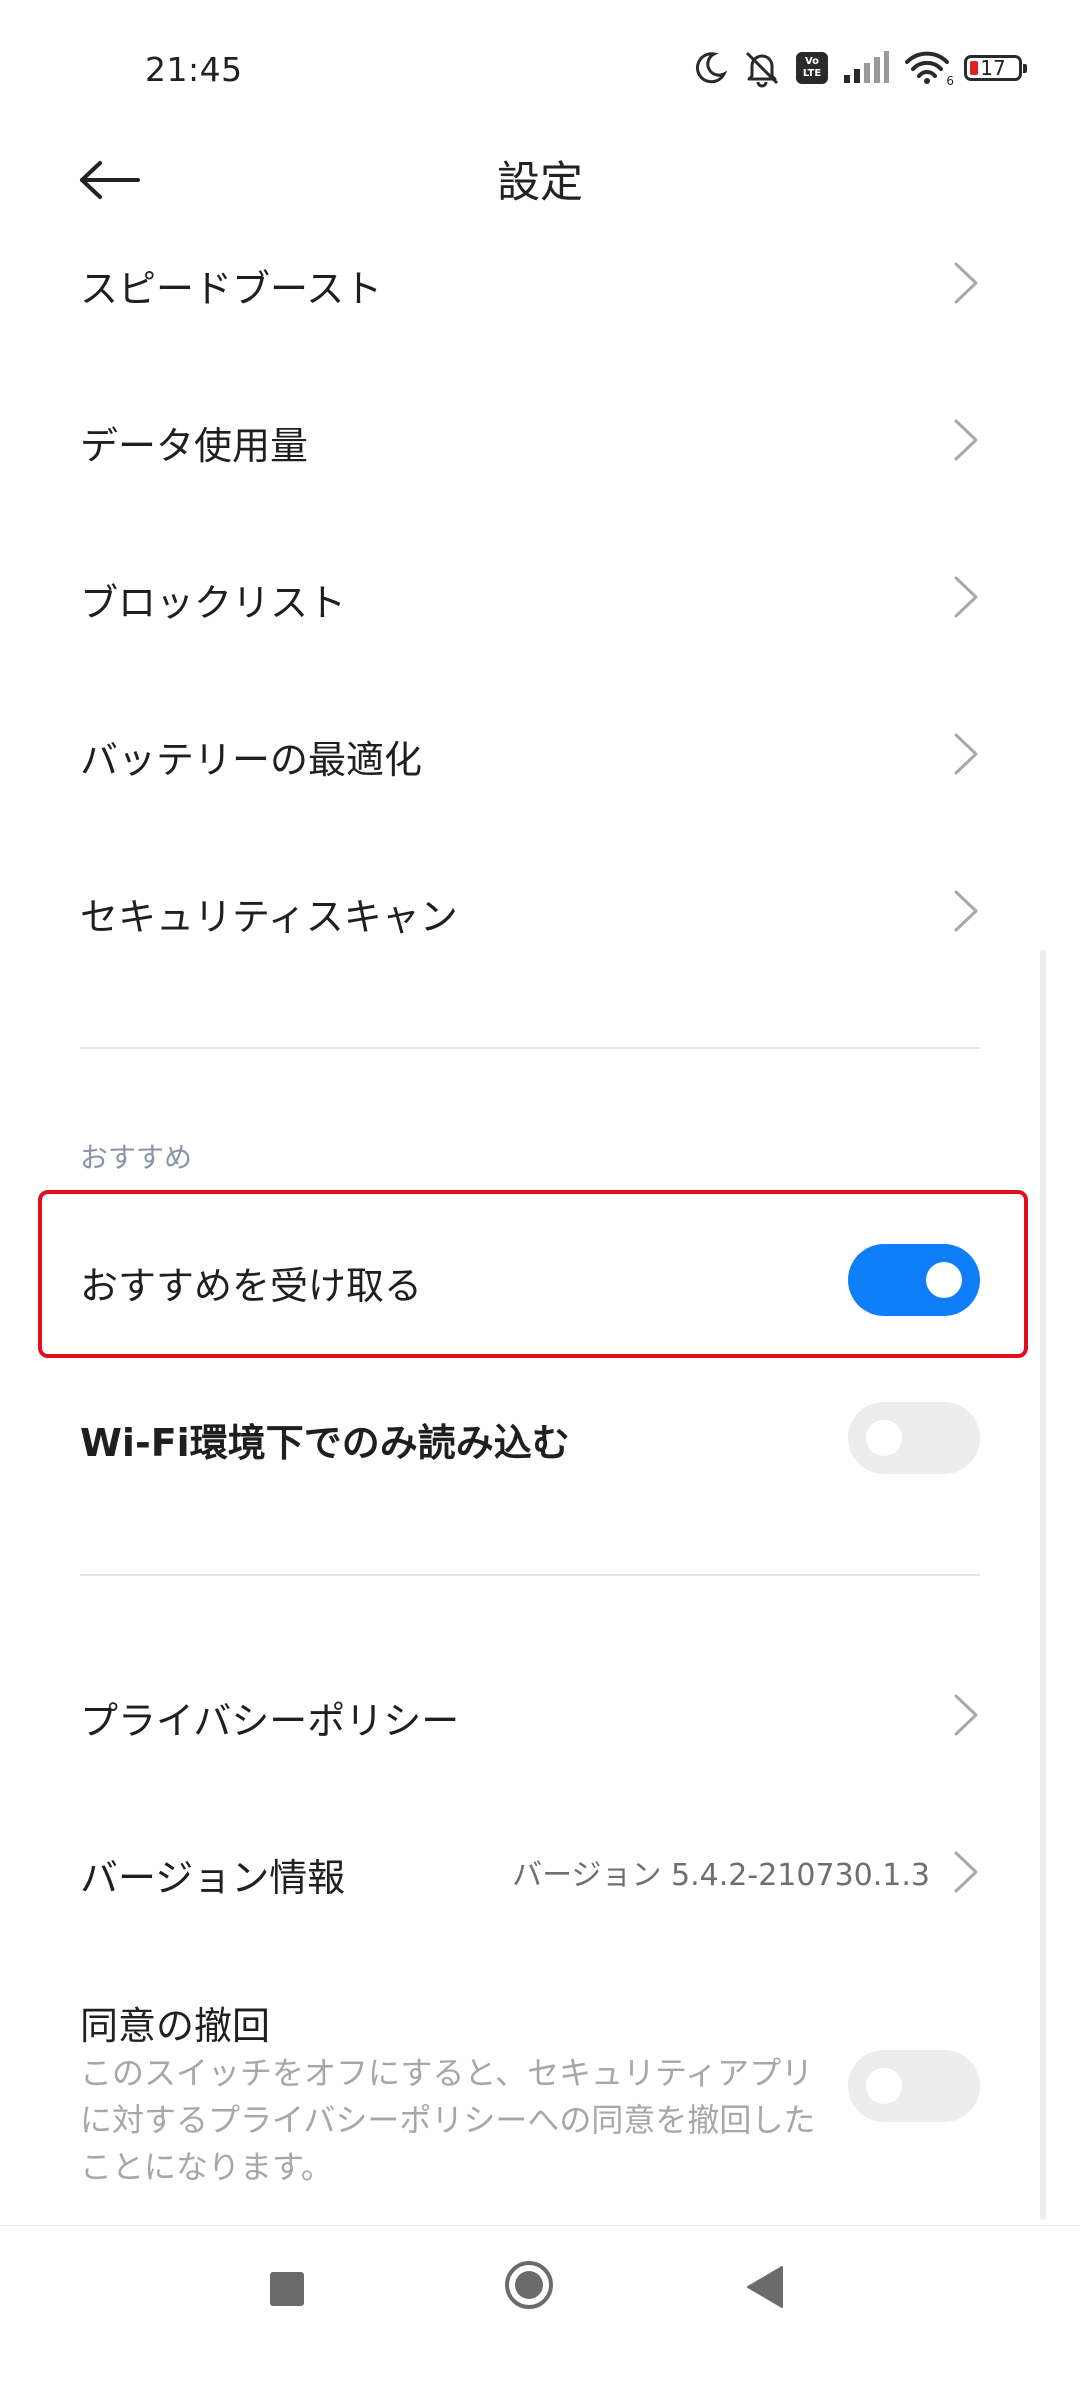 The width and height of the screenshot is (1080, 2401). What do you see at coordinates (529, 2285) in the screenshot?
I see `home-circle-icon` at bounding box center [529, 2285].